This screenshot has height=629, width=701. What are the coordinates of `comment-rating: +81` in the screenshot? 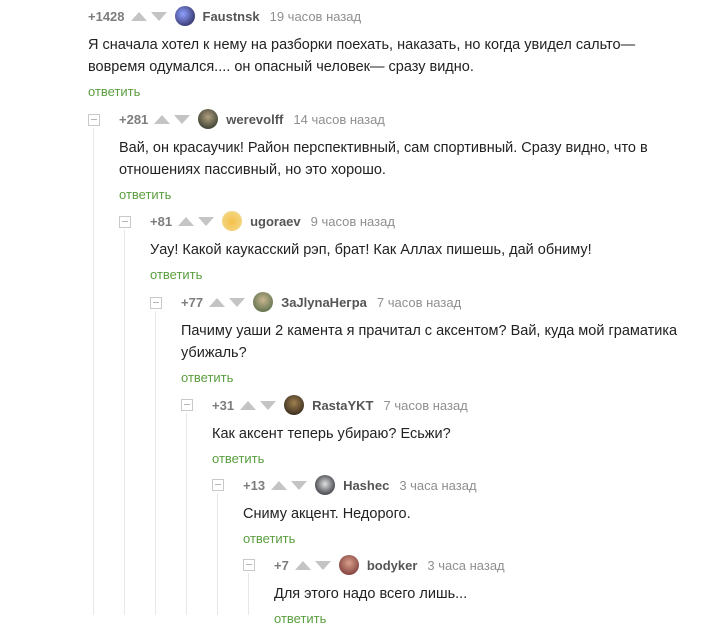 It's located at (161, 221).